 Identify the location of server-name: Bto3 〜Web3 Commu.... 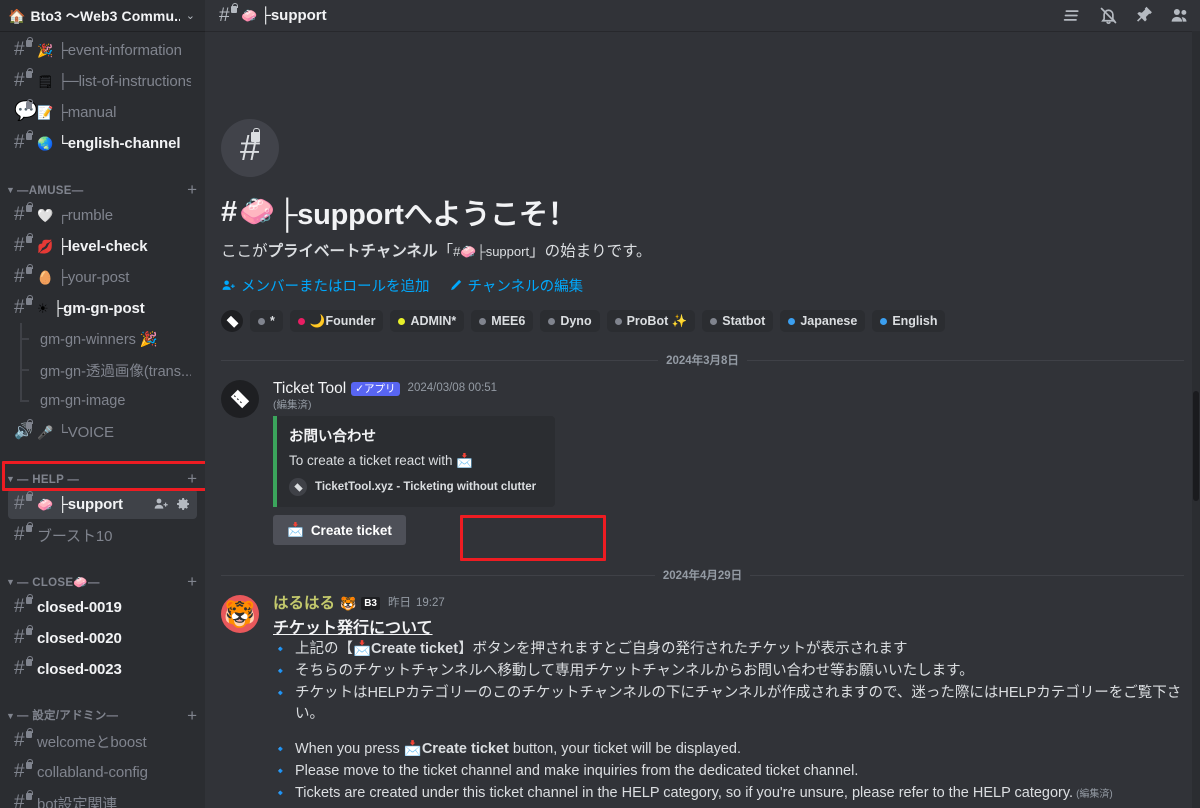
(105, 15).